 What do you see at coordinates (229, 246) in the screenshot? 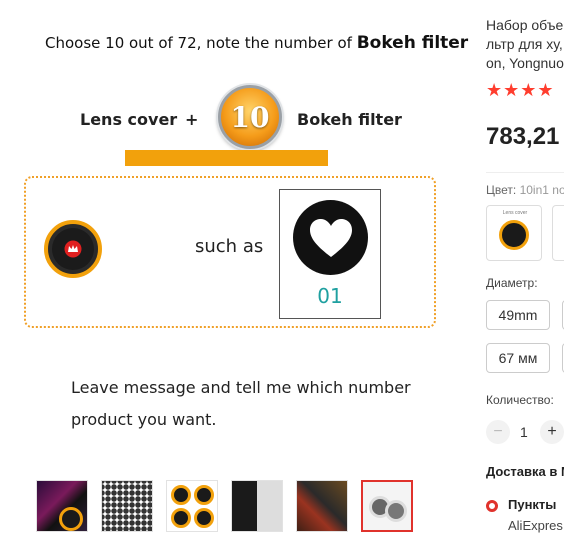
I see `such-as-label: such as` at bounding box center [229, 246].